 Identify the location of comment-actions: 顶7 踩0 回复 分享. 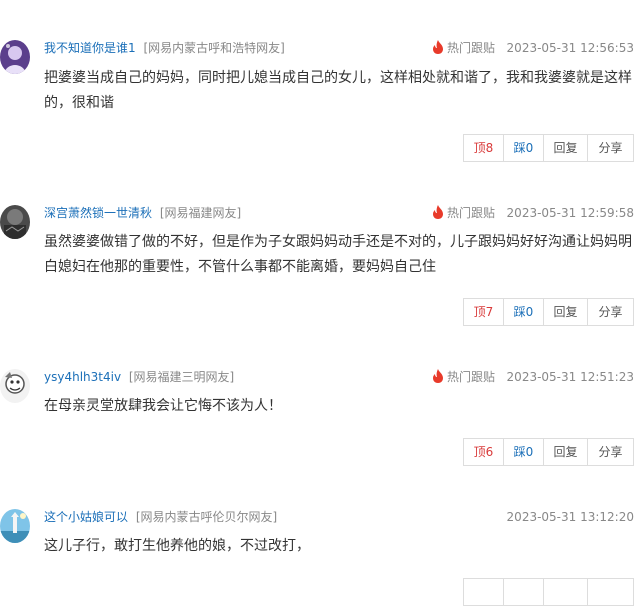
(548, 312).